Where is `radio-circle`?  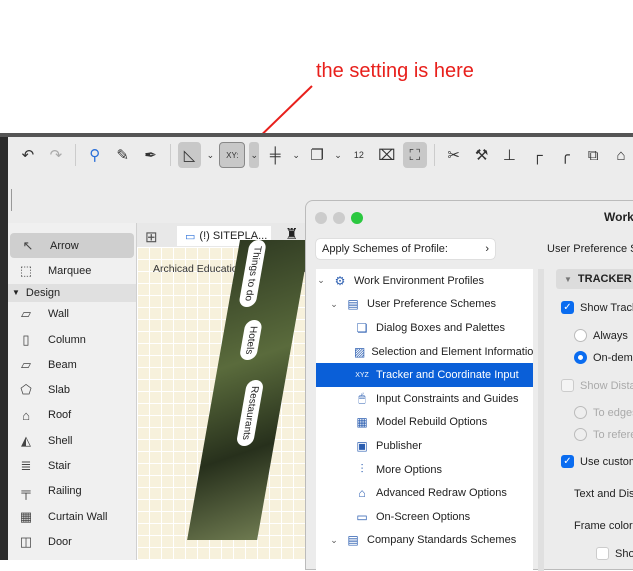
radio-circle is located at coordinates (580, 335).